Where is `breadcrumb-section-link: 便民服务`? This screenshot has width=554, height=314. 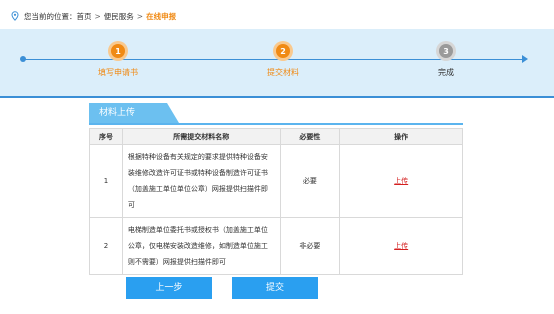 breadcrumb-section-link: 便民服务 is located at coordinates (119, 16).